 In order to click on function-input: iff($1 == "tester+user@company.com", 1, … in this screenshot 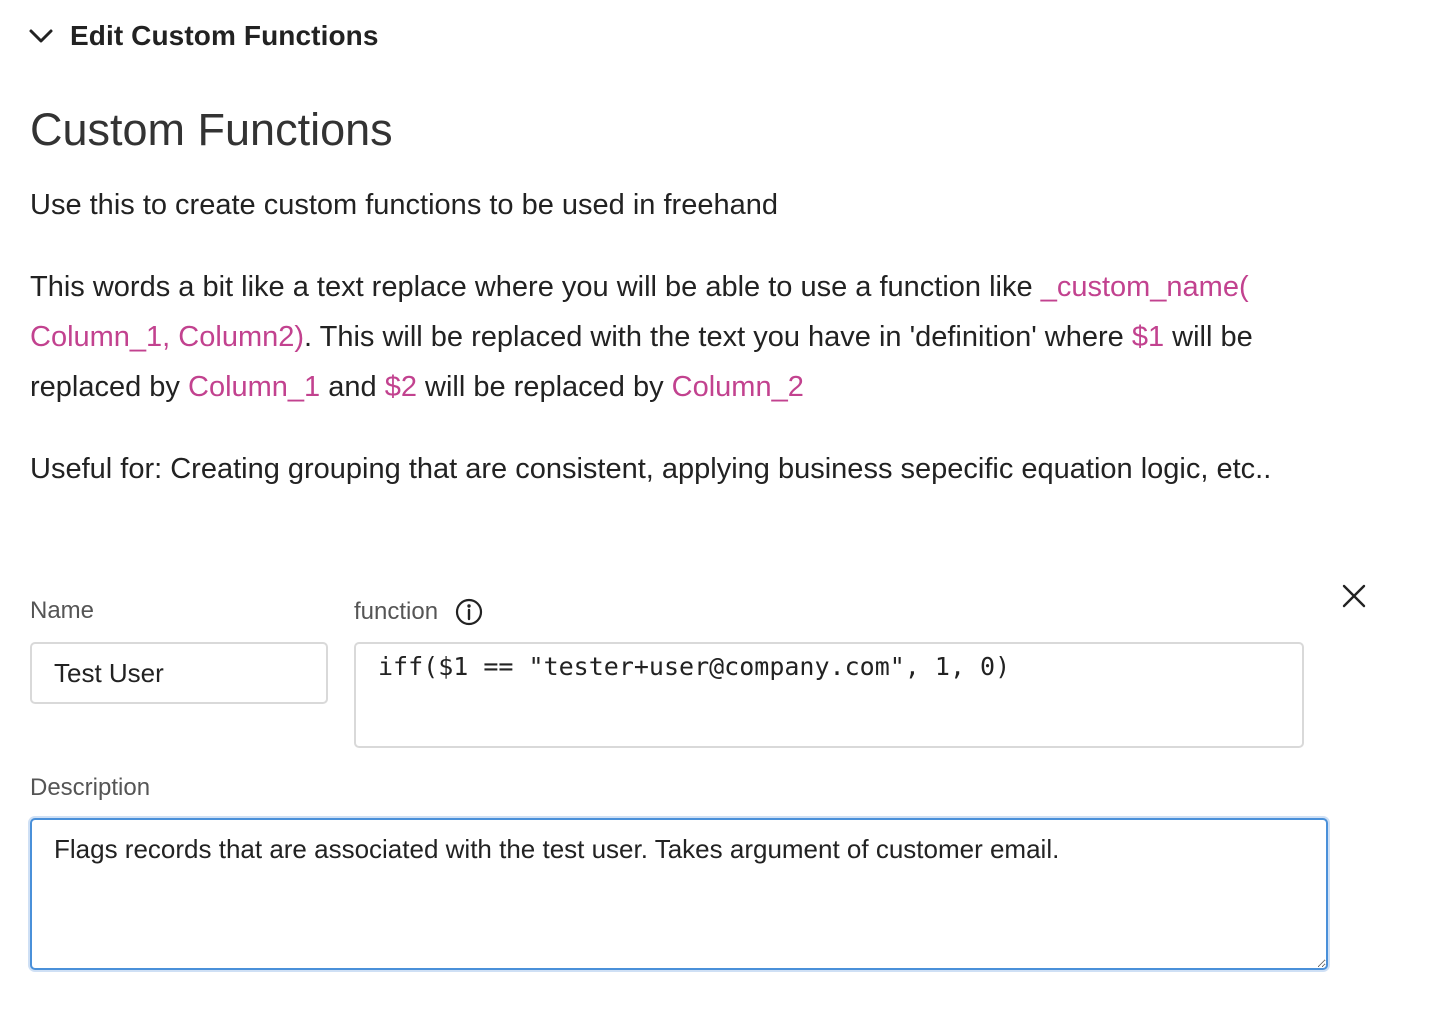, I will do `click(829, 695)`.